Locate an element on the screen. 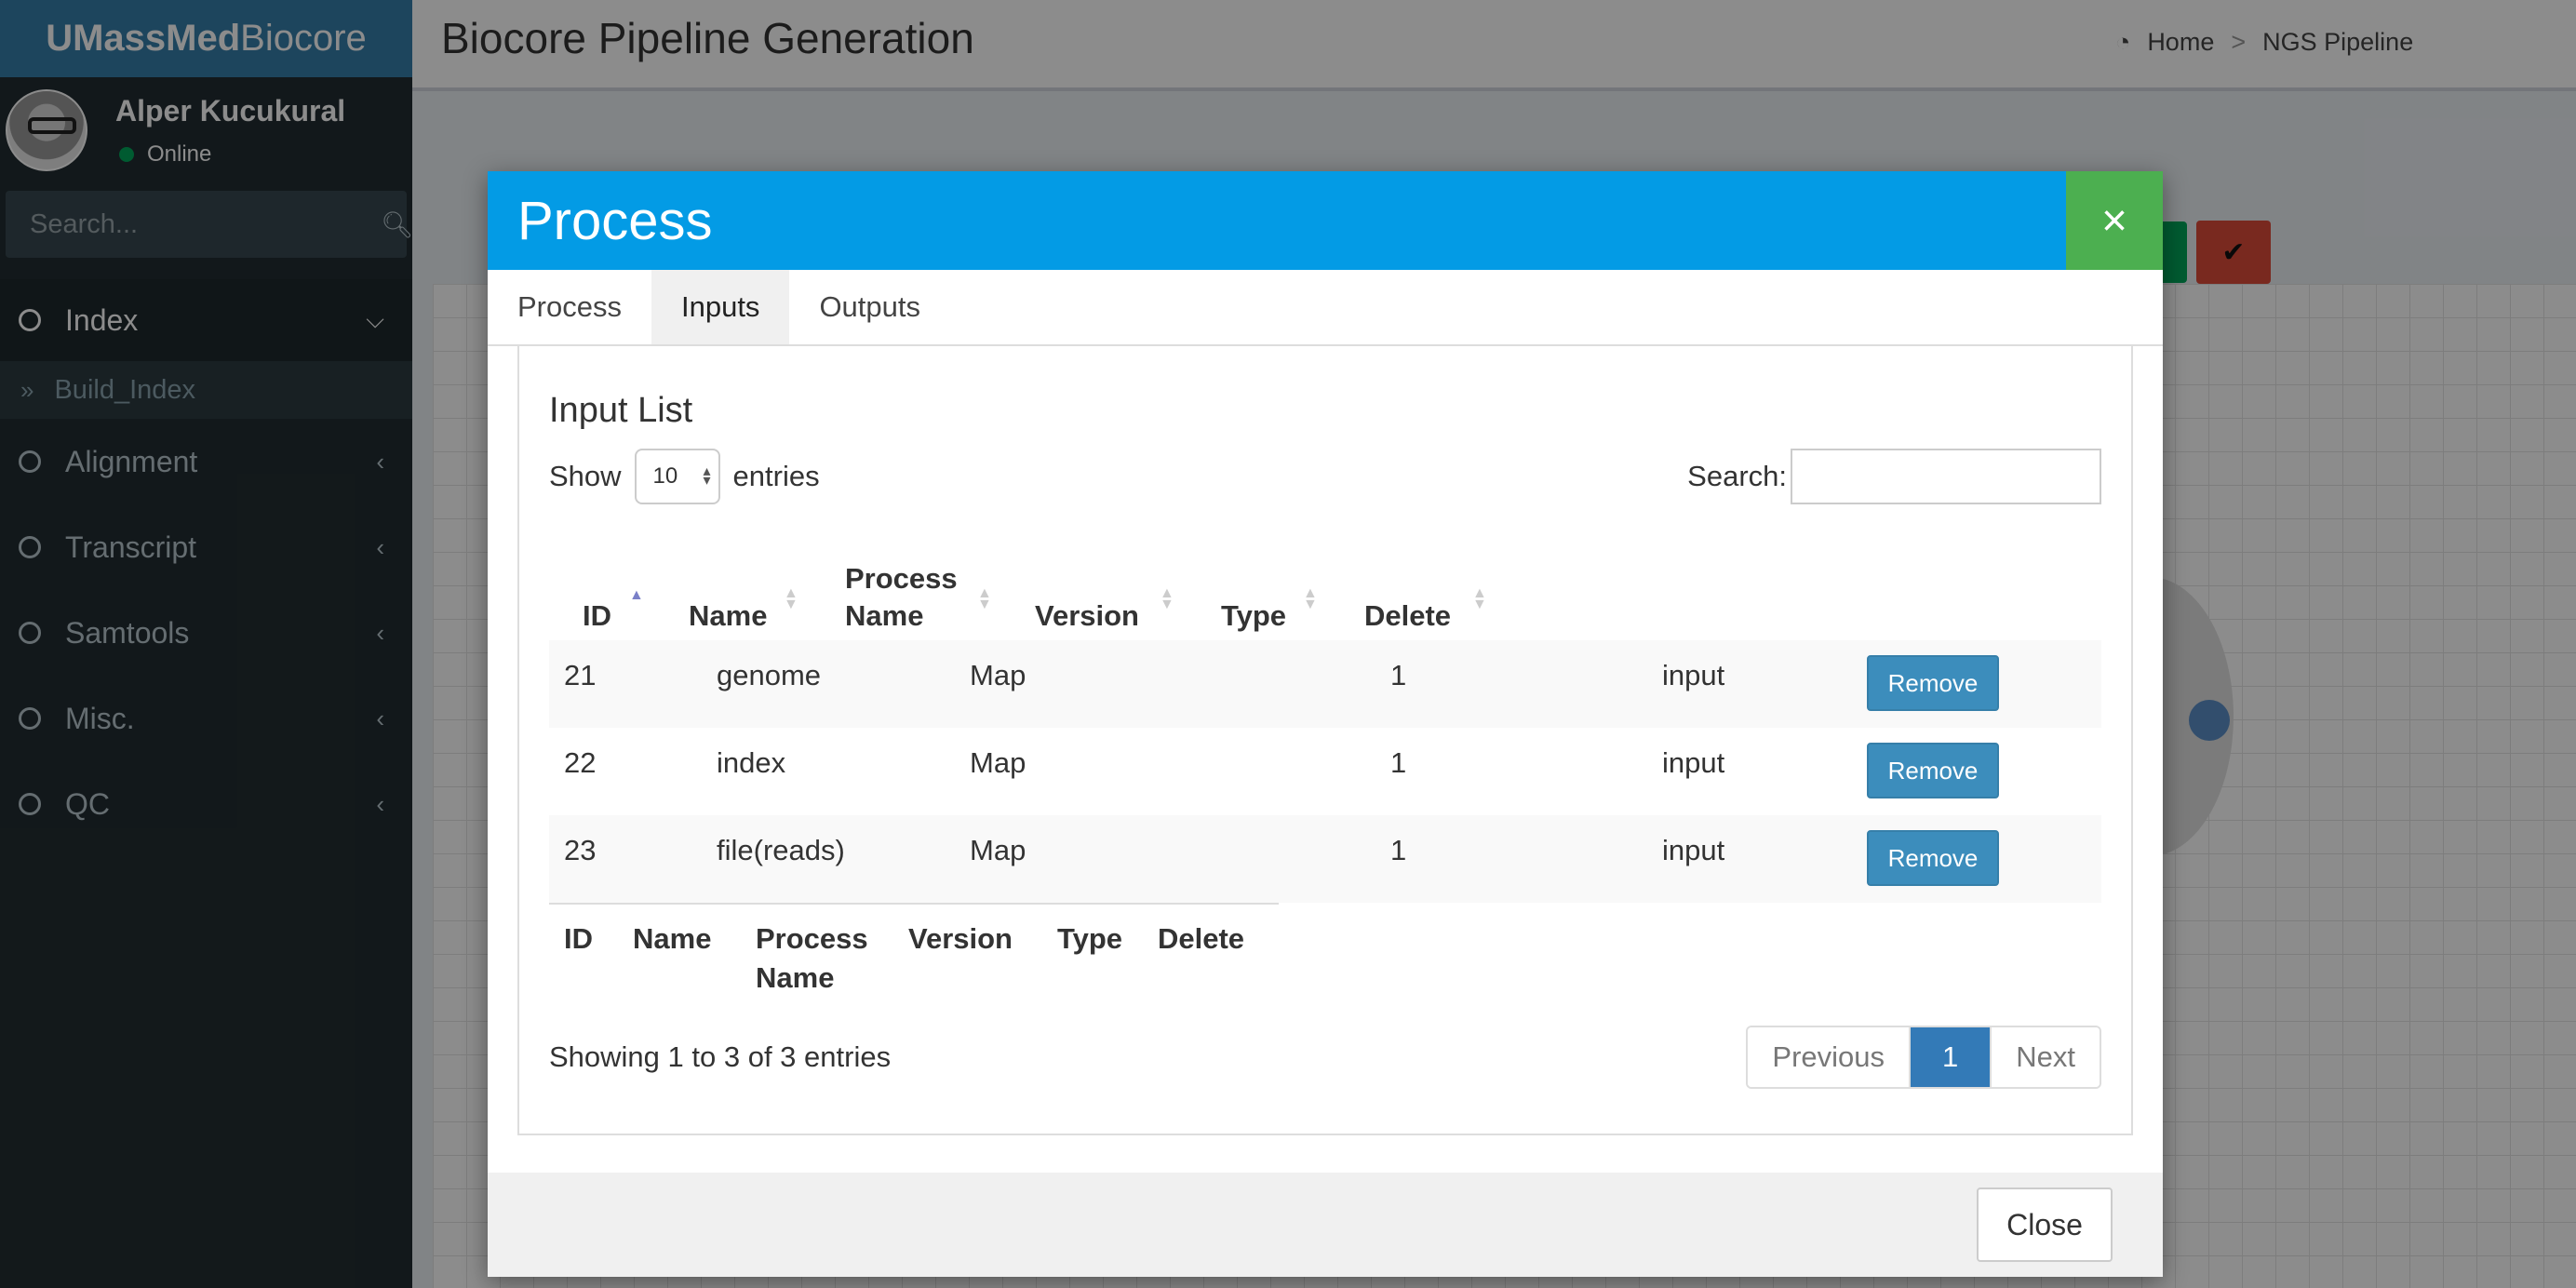 The image size is (2576, 1288). entries-label: entries is located at coordinates (776, 476).